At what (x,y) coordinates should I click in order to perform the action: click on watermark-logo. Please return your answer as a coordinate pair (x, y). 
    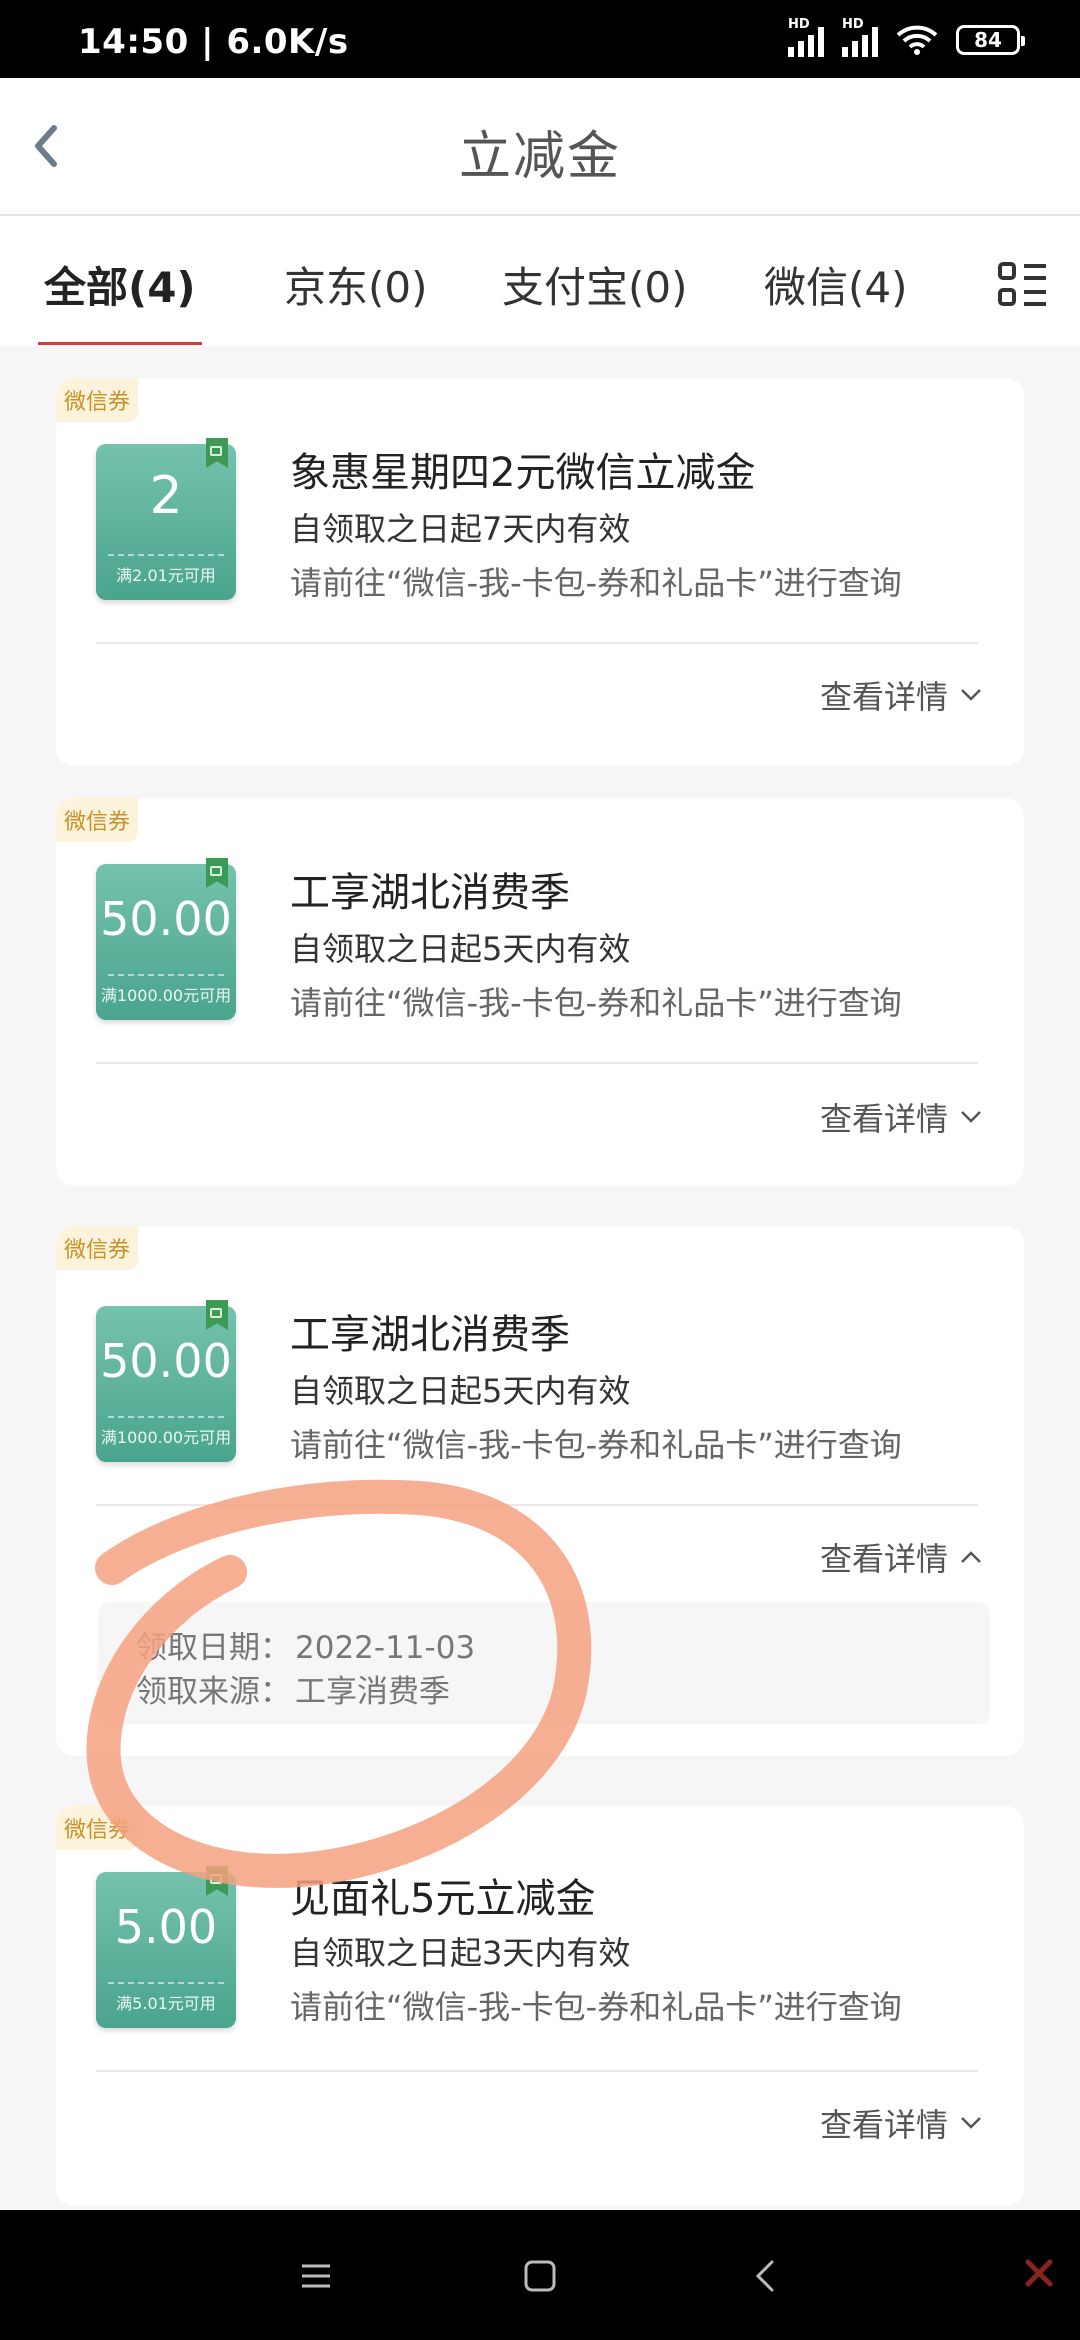
    Looking at the image, I should click on (1039, 2273).